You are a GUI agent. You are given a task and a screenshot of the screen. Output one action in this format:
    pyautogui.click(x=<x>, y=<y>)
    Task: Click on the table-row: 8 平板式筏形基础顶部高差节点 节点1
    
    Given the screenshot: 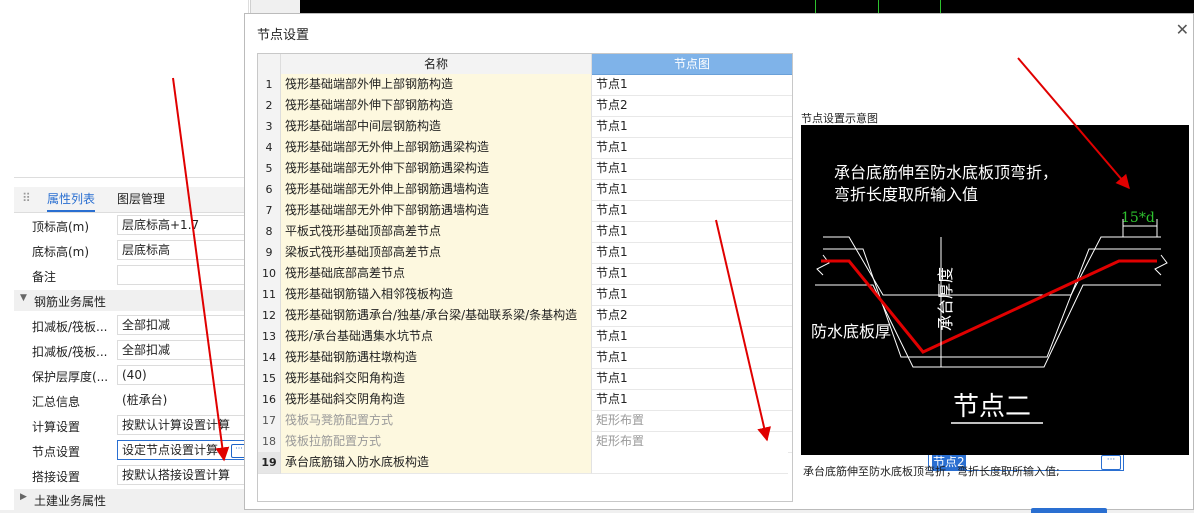 What is the action you would take?
    pyautogui.click(x=525, y=232)
    